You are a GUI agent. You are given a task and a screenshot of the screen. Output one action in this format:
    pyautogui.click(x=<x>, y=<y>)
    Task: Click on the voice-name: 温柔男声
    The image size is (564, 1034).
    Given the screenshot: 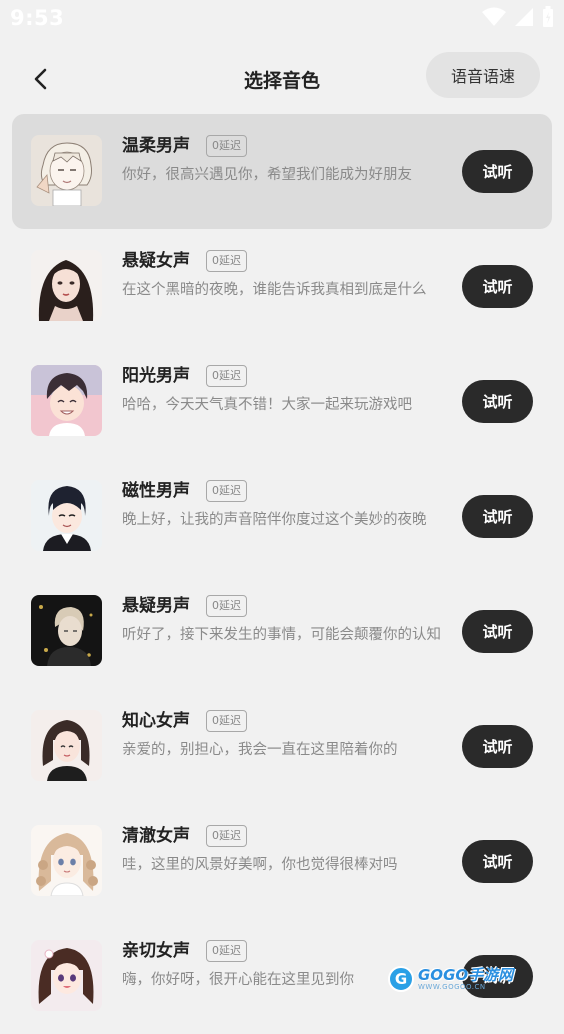 What is the action you would take?
    pyautogui.click(x=156, y=146)
    